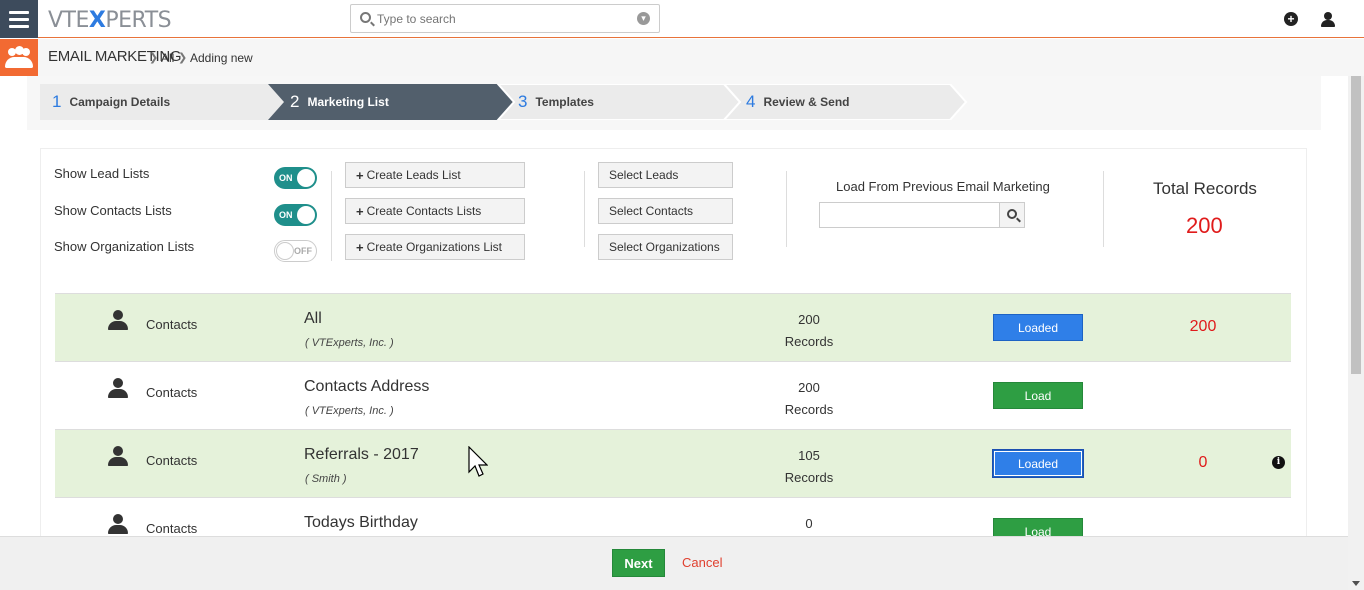 The height and width of the screenshot is (590, 1364). What do you see at coordinates (1356, 583) in the screenshot?
I see `scroll-down-icon` at bounding box center [1356, 583].